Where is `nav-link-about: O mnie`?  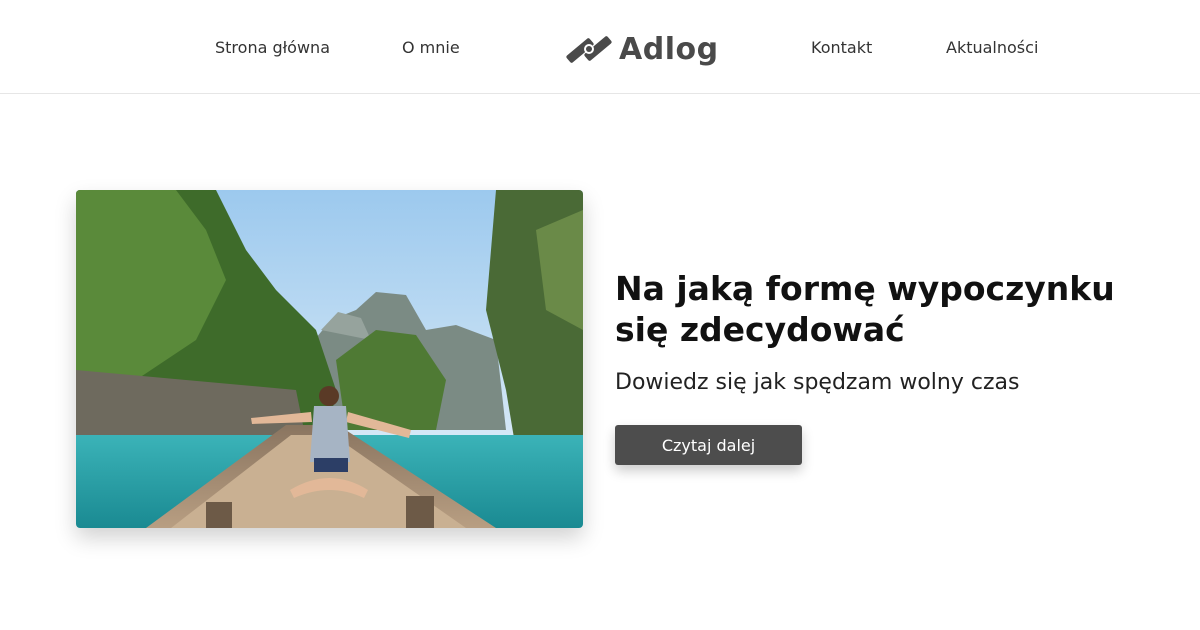 nav-link-about: O mnie is located at coordinates (431, 47).